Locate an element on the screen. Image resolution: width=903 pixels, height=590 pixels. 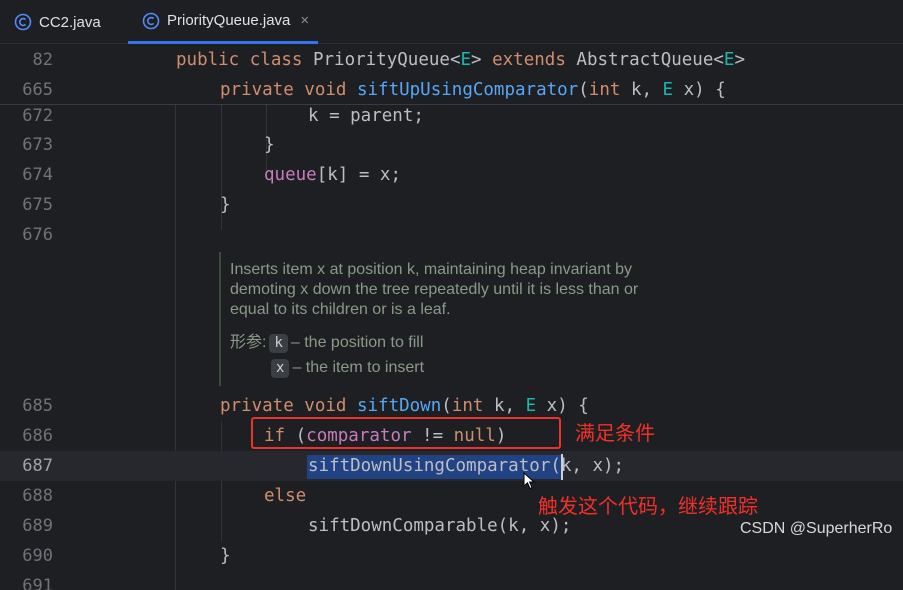
code-line: k = parent; is located at coordinates (366, 116).